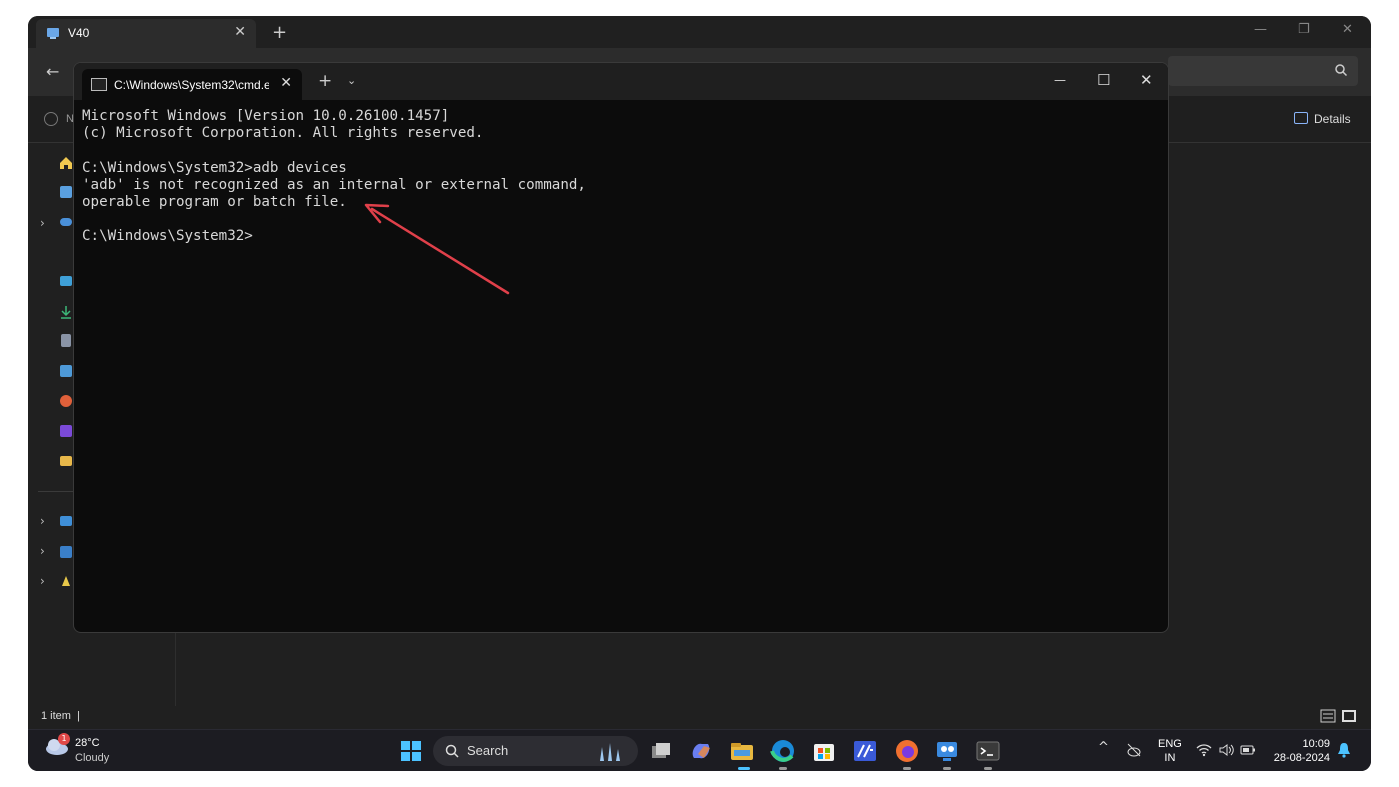  What do you see at coordinates (99, 84) in the screenshot?
I see `cmd-prompt-icon` at bounding box center [99, 84].